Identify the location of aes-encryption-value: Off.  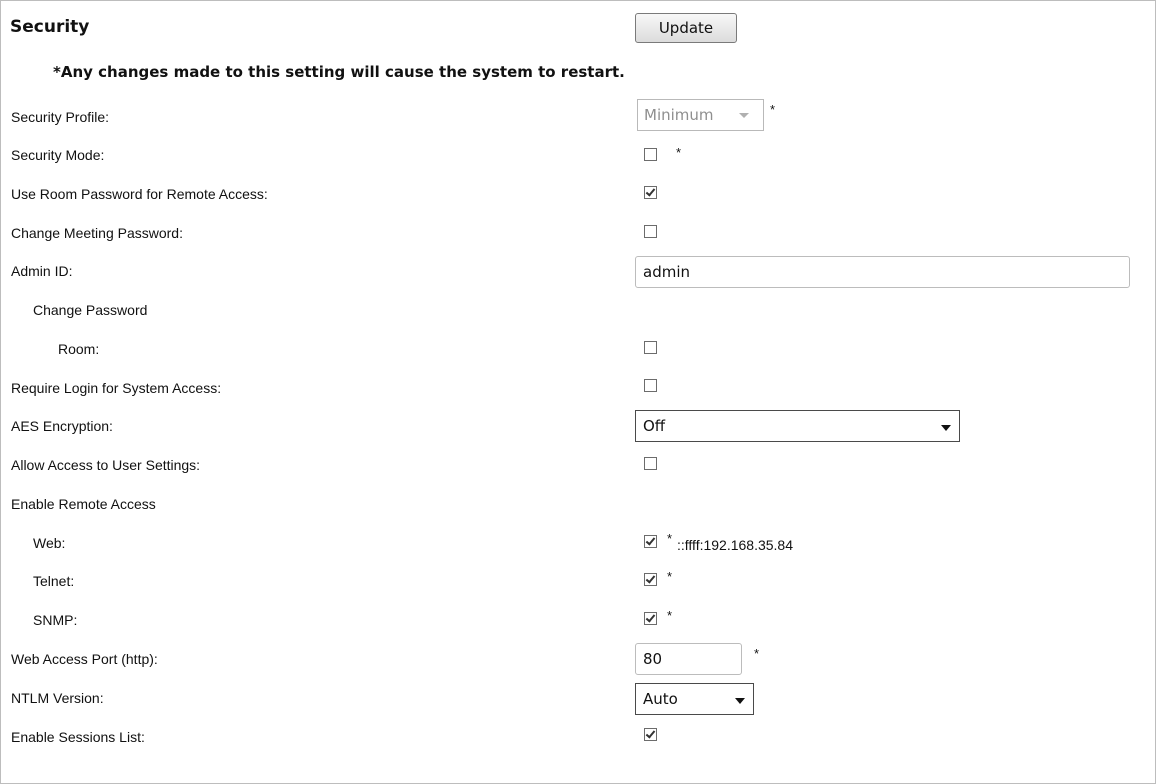
(654, 426).